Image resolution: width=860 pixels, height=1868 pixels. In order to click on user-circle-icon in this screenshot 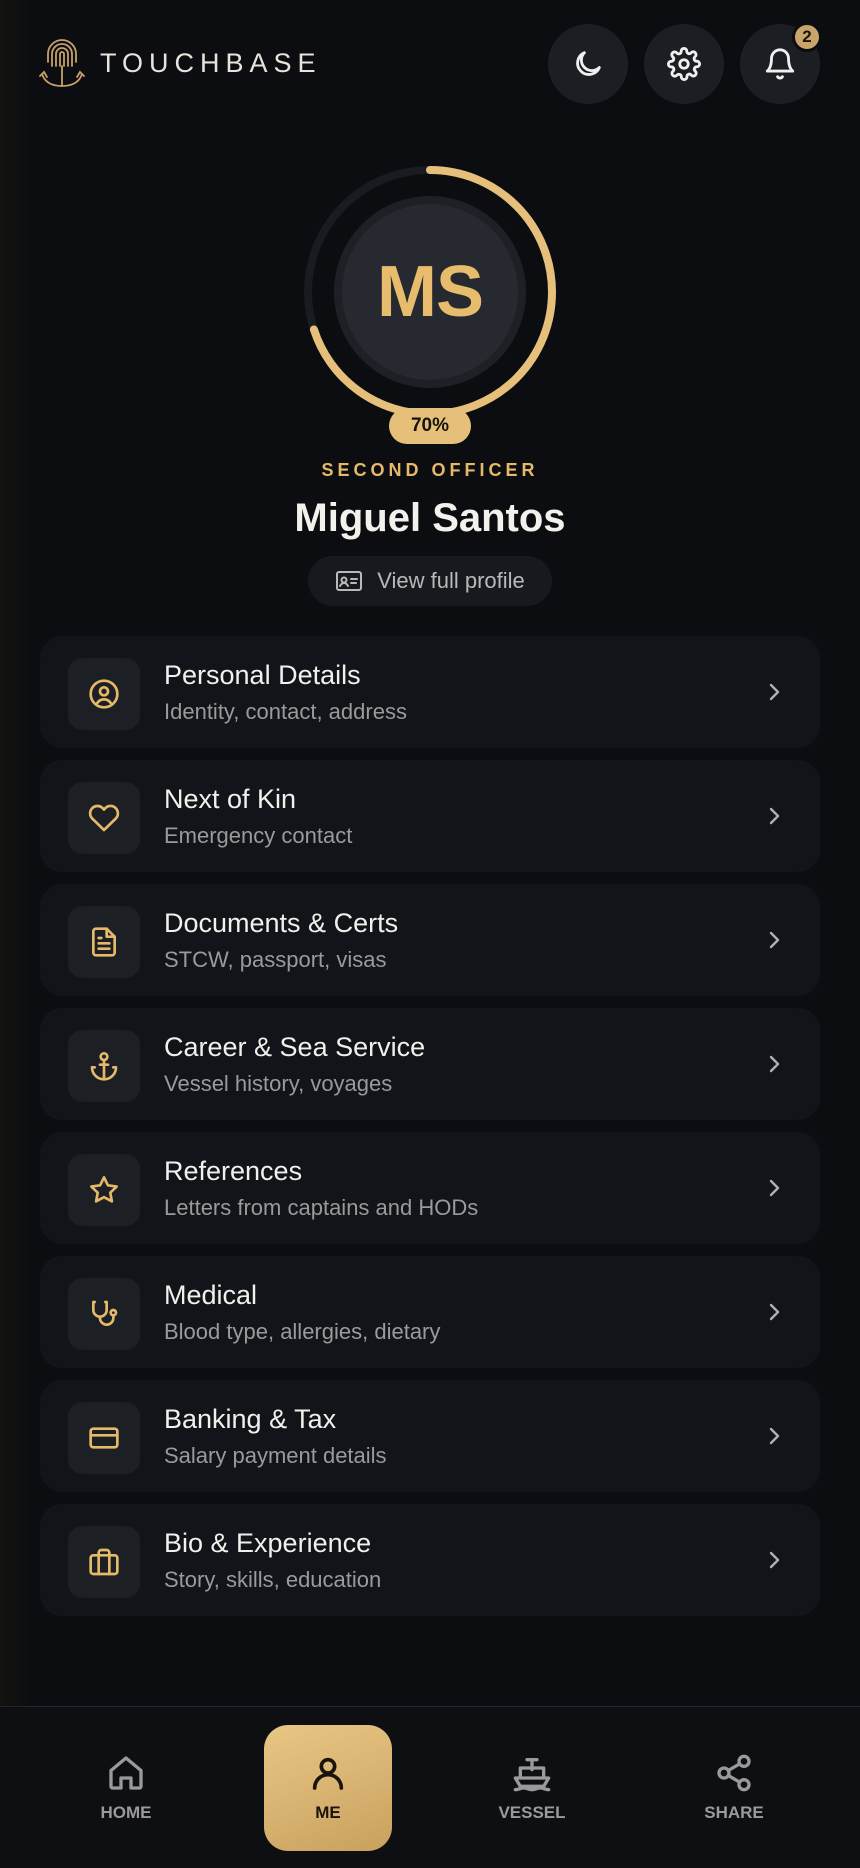, I will do `click(104, 694)`.